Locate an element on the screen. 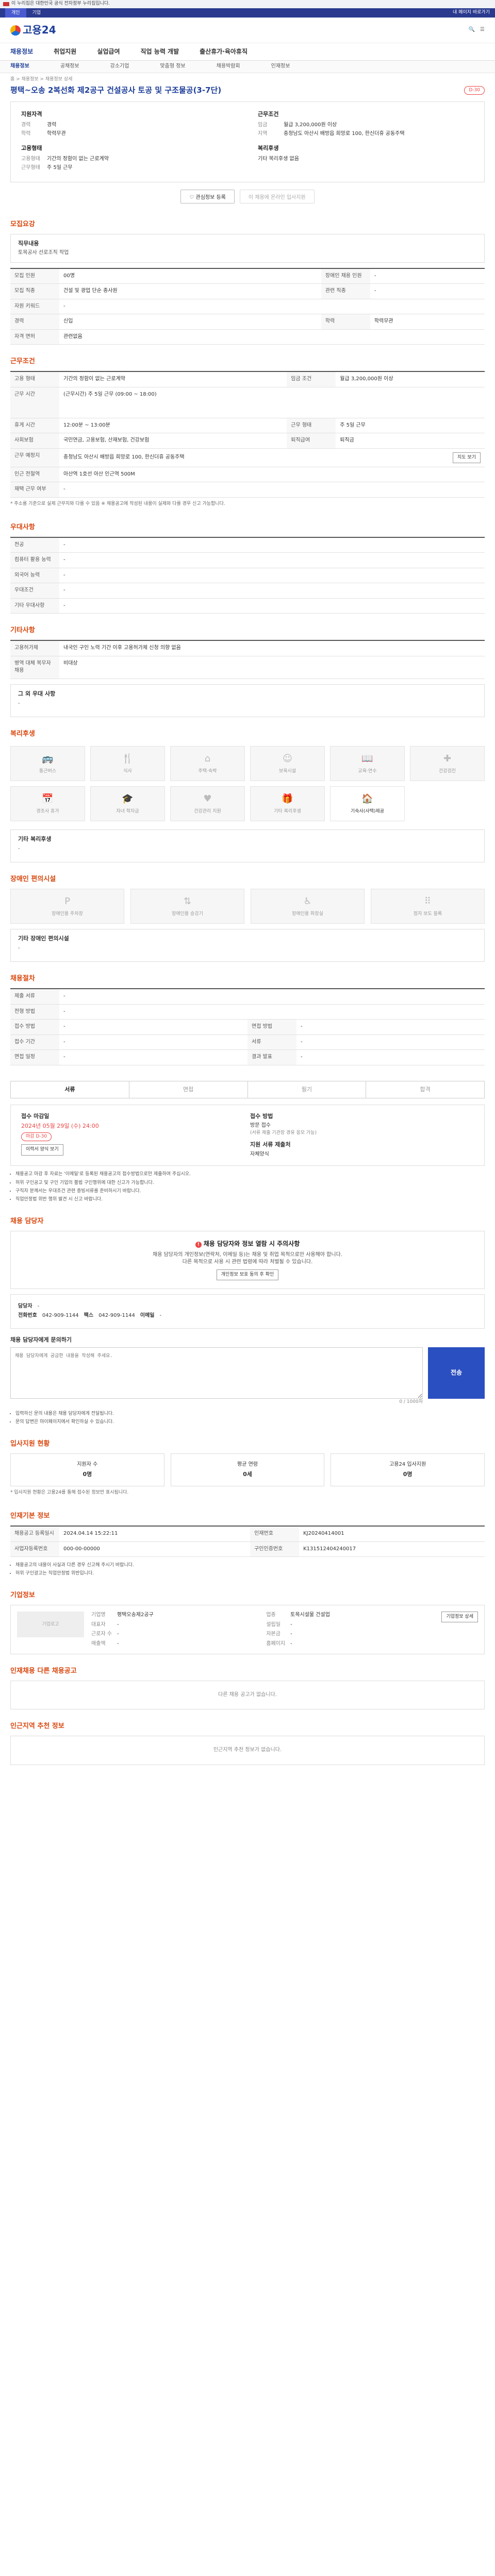 The image size is (495, 2576). privacy-agree-button: 개인정보 보호 동의 후 확인 is located at coordinates (247, 1274).